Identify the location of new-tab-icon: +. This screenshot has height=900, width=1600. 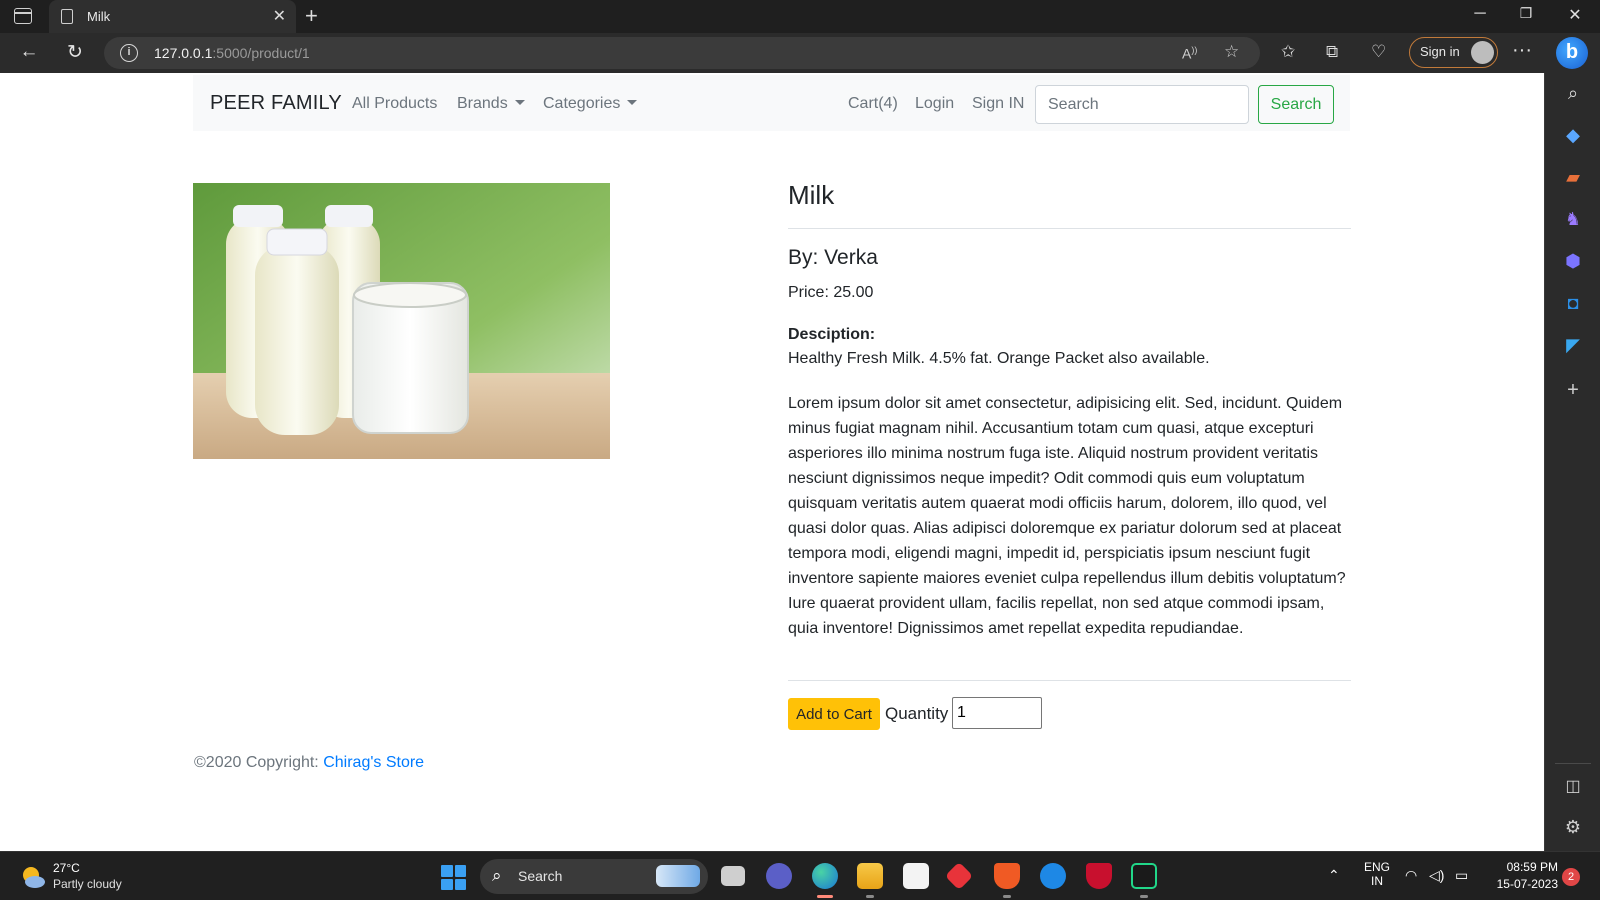
(311, 16).